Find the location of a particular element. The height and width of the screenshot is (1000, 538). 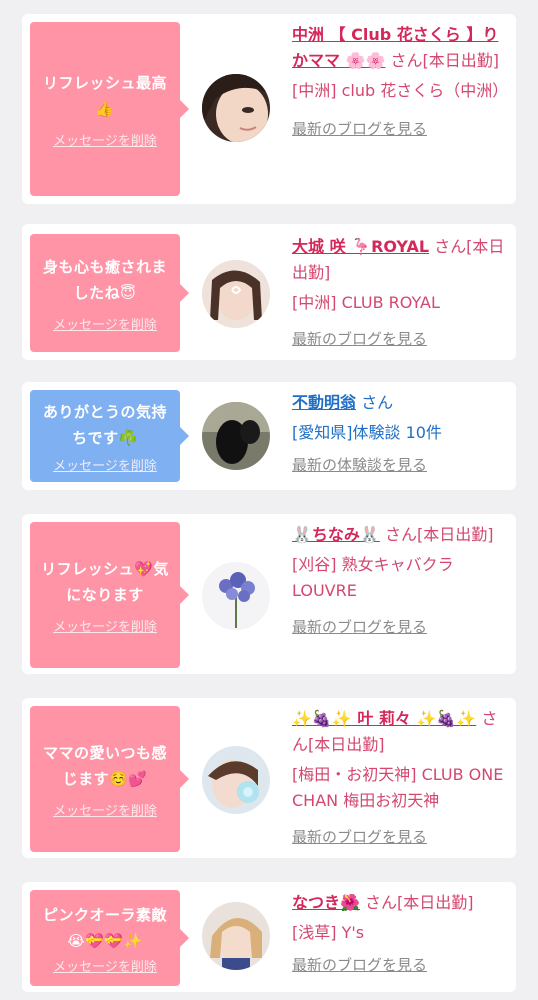

cast-info: なつき🌺 さん[本日出勤] is located at coordinates (401, 903).